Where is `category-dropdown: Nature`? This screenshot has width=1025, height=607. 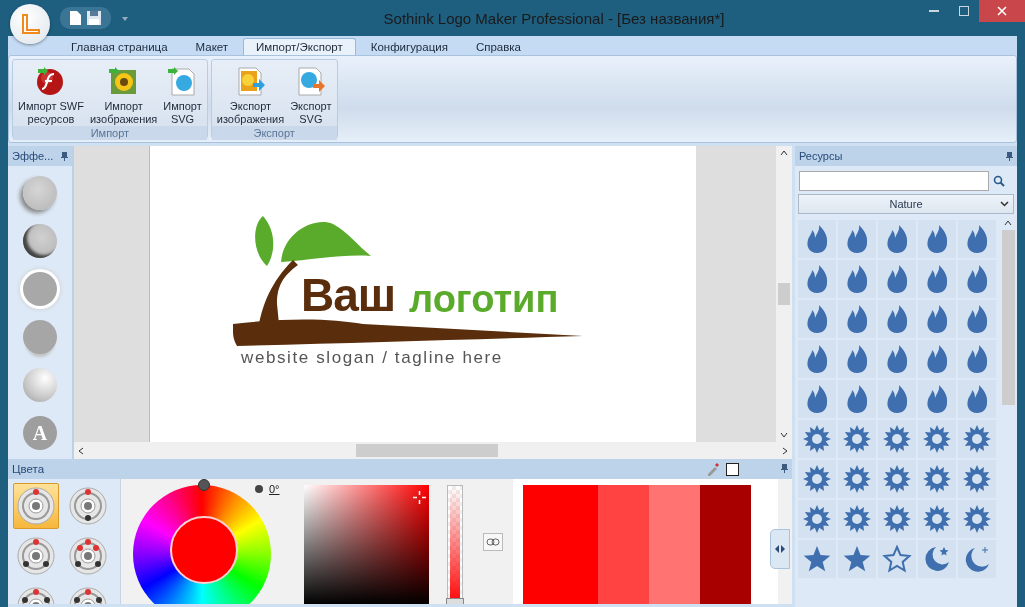
category-dropdown: Nature is located at coordinates (906, 204).